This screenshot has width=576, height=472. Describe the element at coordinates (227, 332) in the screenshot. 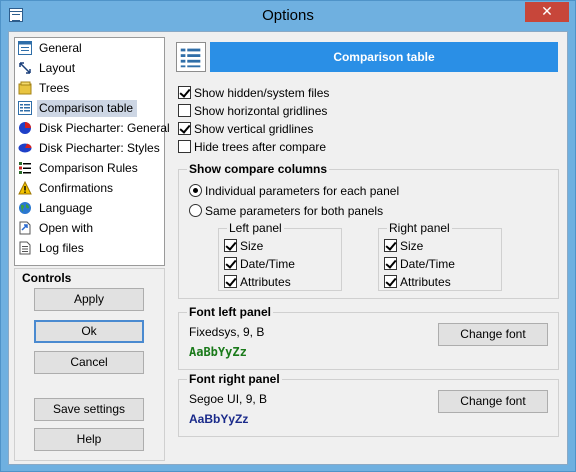

I see `font-left-description: Fixedsys, 9, B` at that location.